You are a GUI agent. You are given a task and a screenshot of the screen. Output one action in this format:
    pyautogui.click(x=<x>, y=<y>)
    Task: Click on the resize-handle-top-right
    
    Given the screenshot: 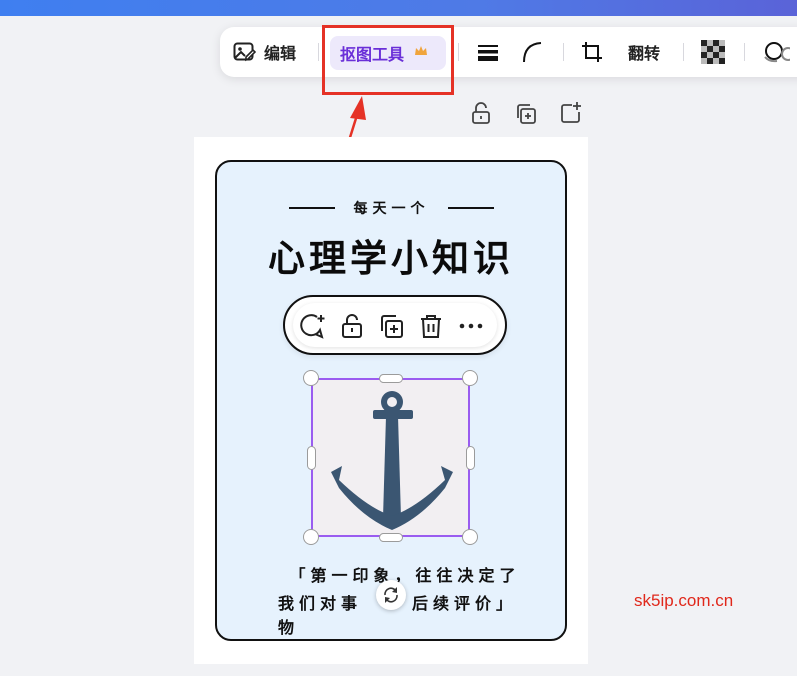 What is the action you would take?
    pyautogui.click(x=470, y=378)
    